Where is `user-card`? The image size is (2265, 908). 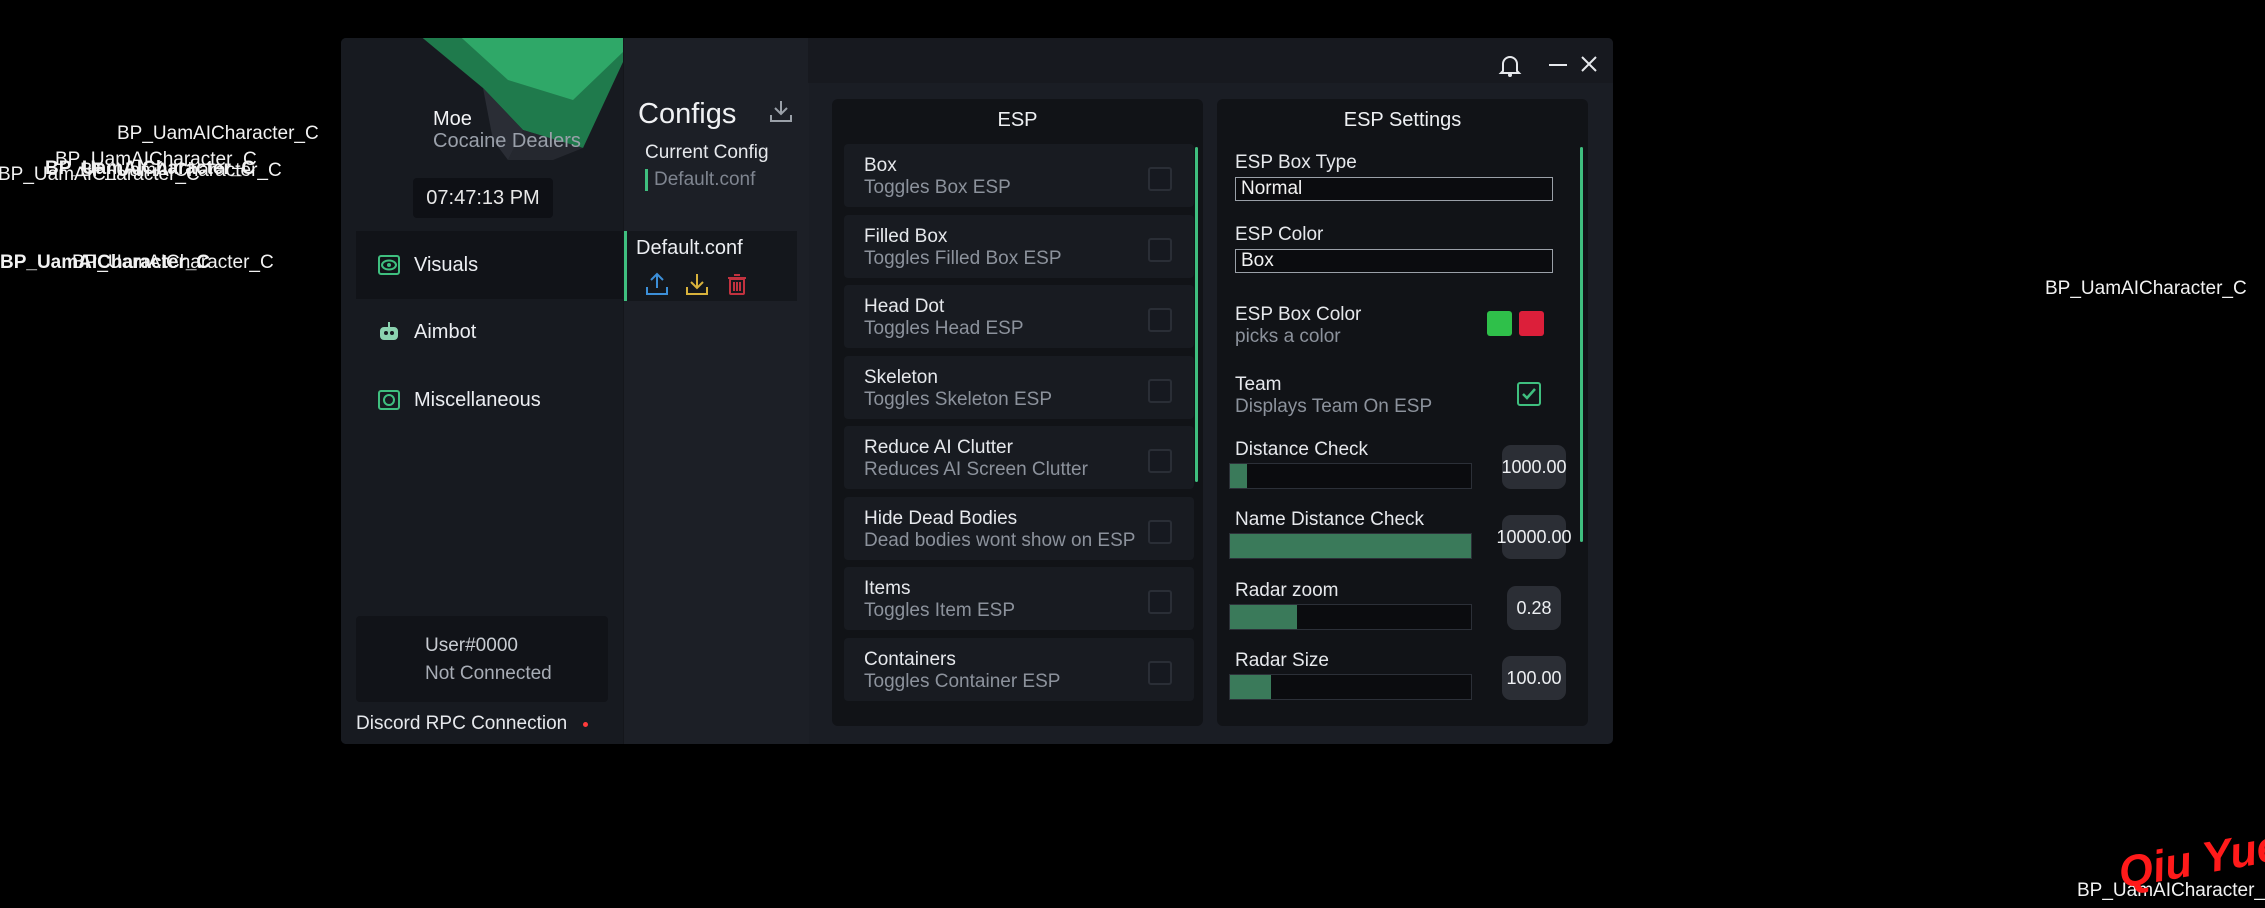
user-card is located at coordinates (482, 659).